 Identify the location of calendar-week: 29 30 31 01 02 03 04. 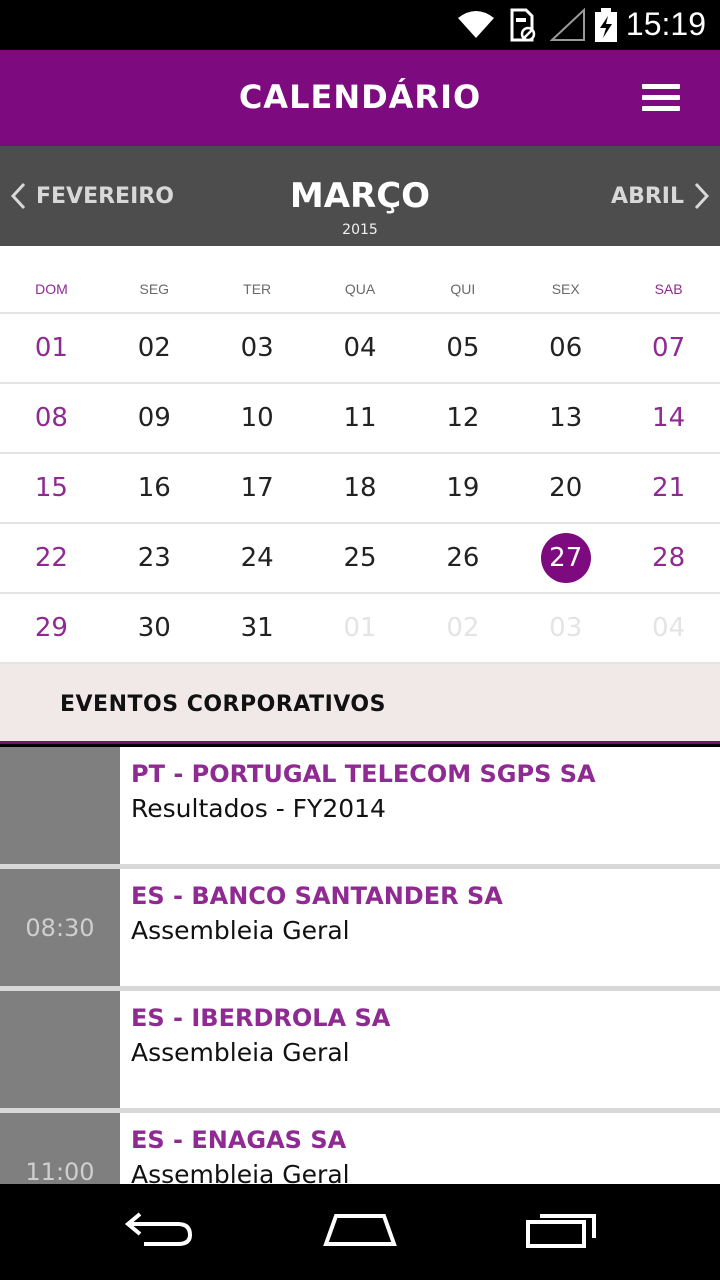
(360, 629).